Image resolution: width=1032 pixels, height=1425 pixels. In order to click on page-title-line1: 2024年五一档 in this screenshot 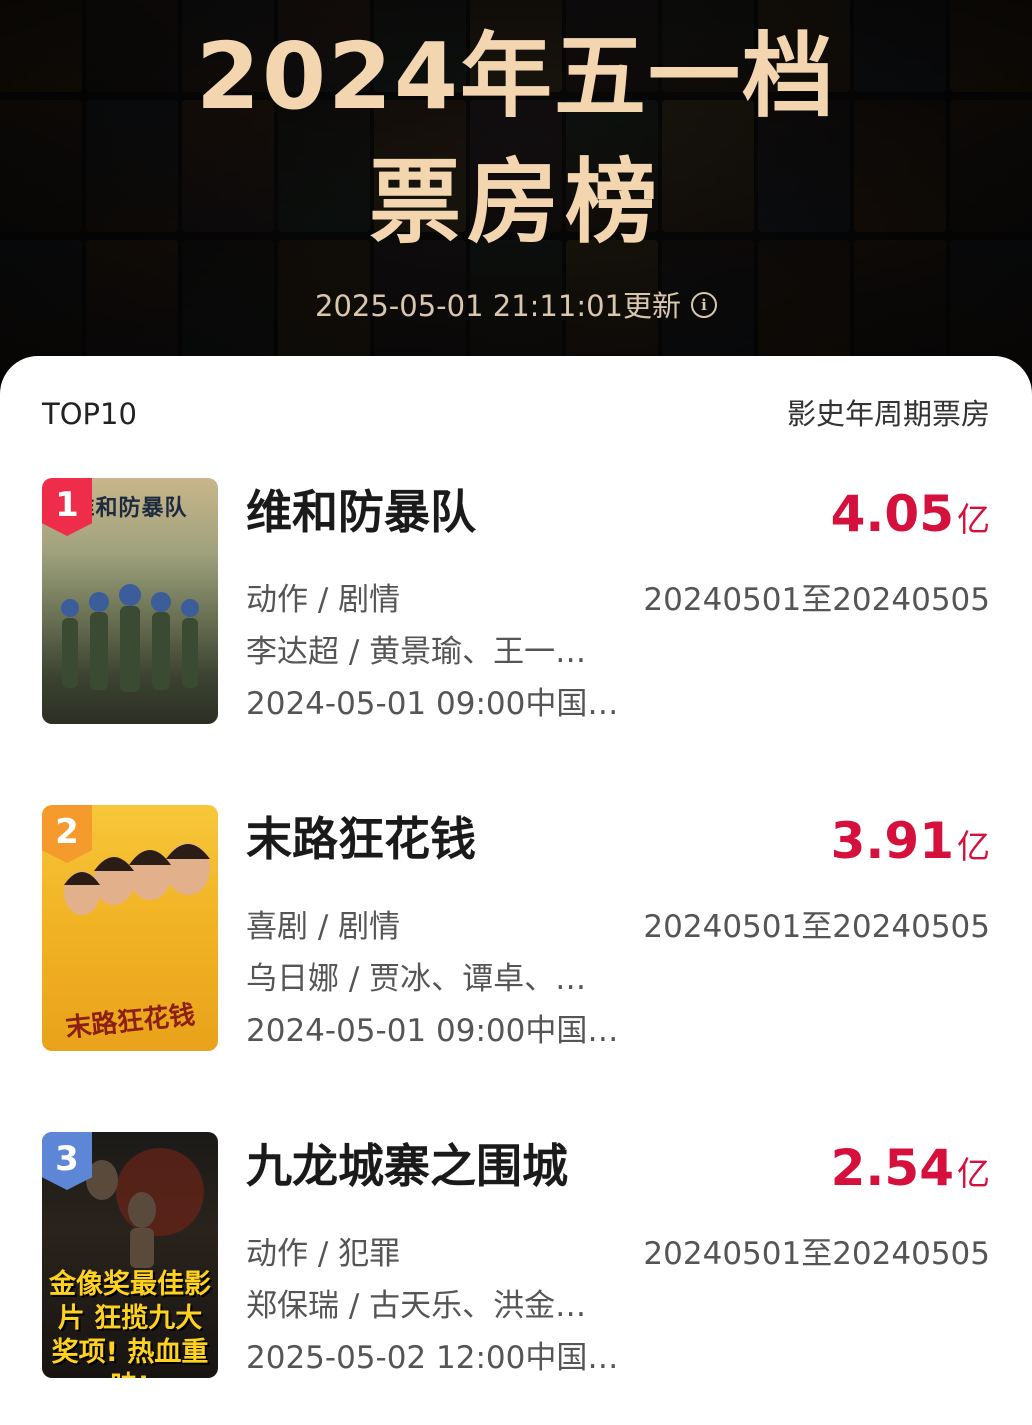, I will do `click(516, 76)`.